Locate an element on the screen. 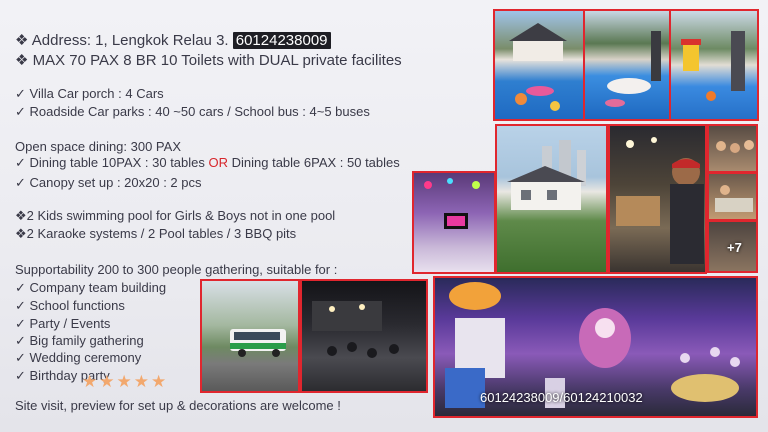 This screenshot has width=768, height=432. photo-bus-roadside is located at coordinates (250, 336).